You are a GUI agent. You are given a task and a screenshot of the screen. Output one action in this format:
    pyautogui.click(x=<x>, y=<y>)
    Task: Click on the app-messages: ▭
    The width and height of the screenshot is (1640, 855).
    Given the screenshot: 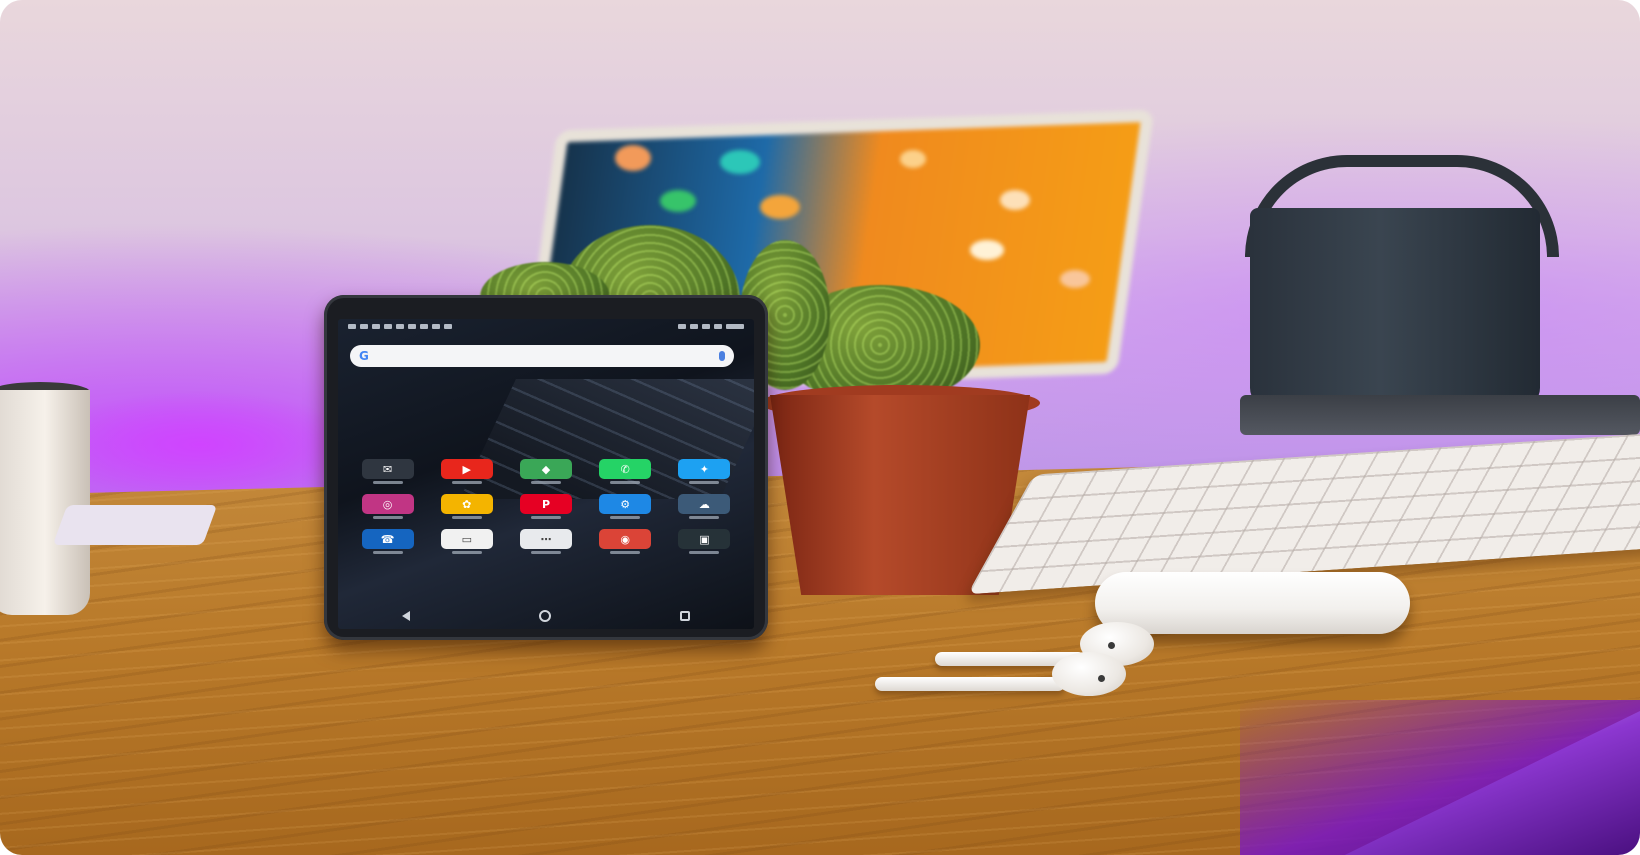 What is the action you would take?
    pyautogui.click(x=466, y=541)
    